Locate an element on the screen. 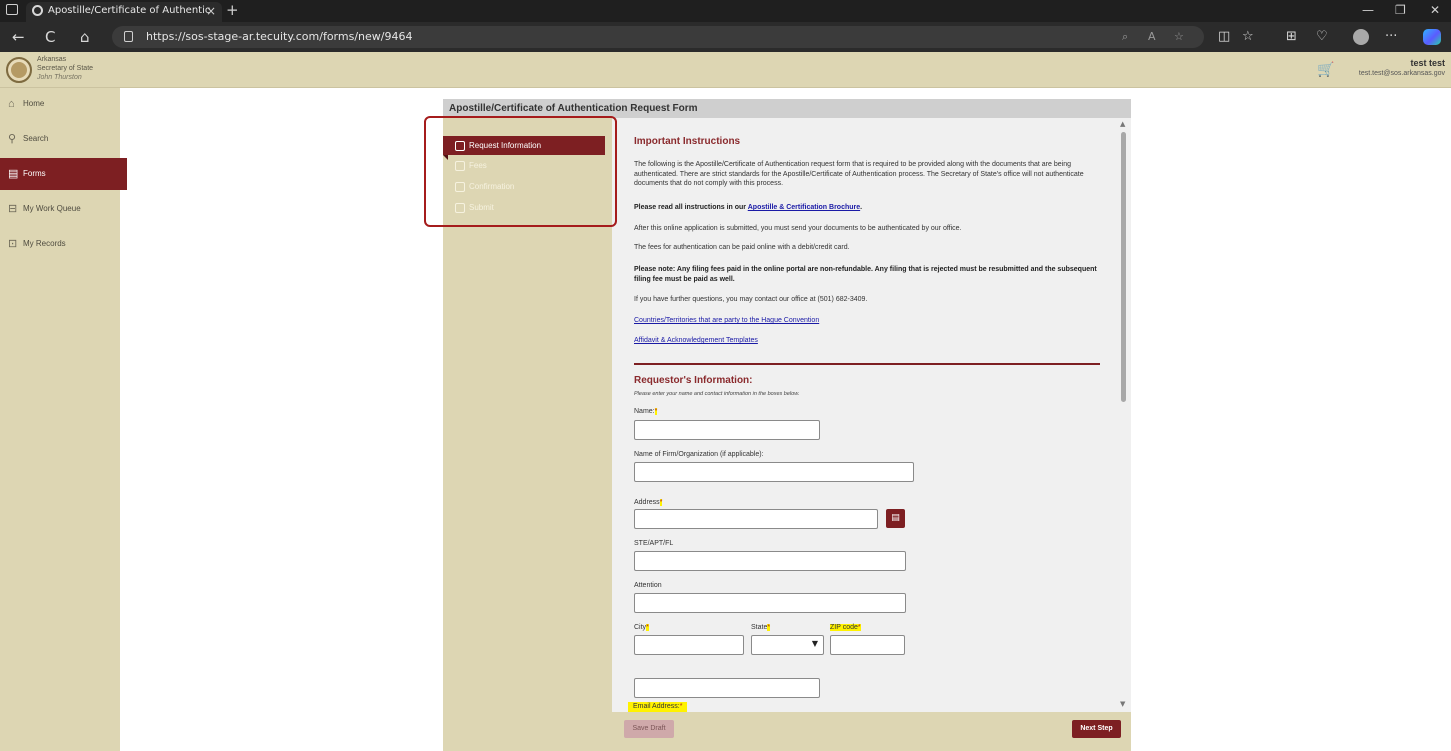  name-label-text: Name: is located at coordinates (644, 411).